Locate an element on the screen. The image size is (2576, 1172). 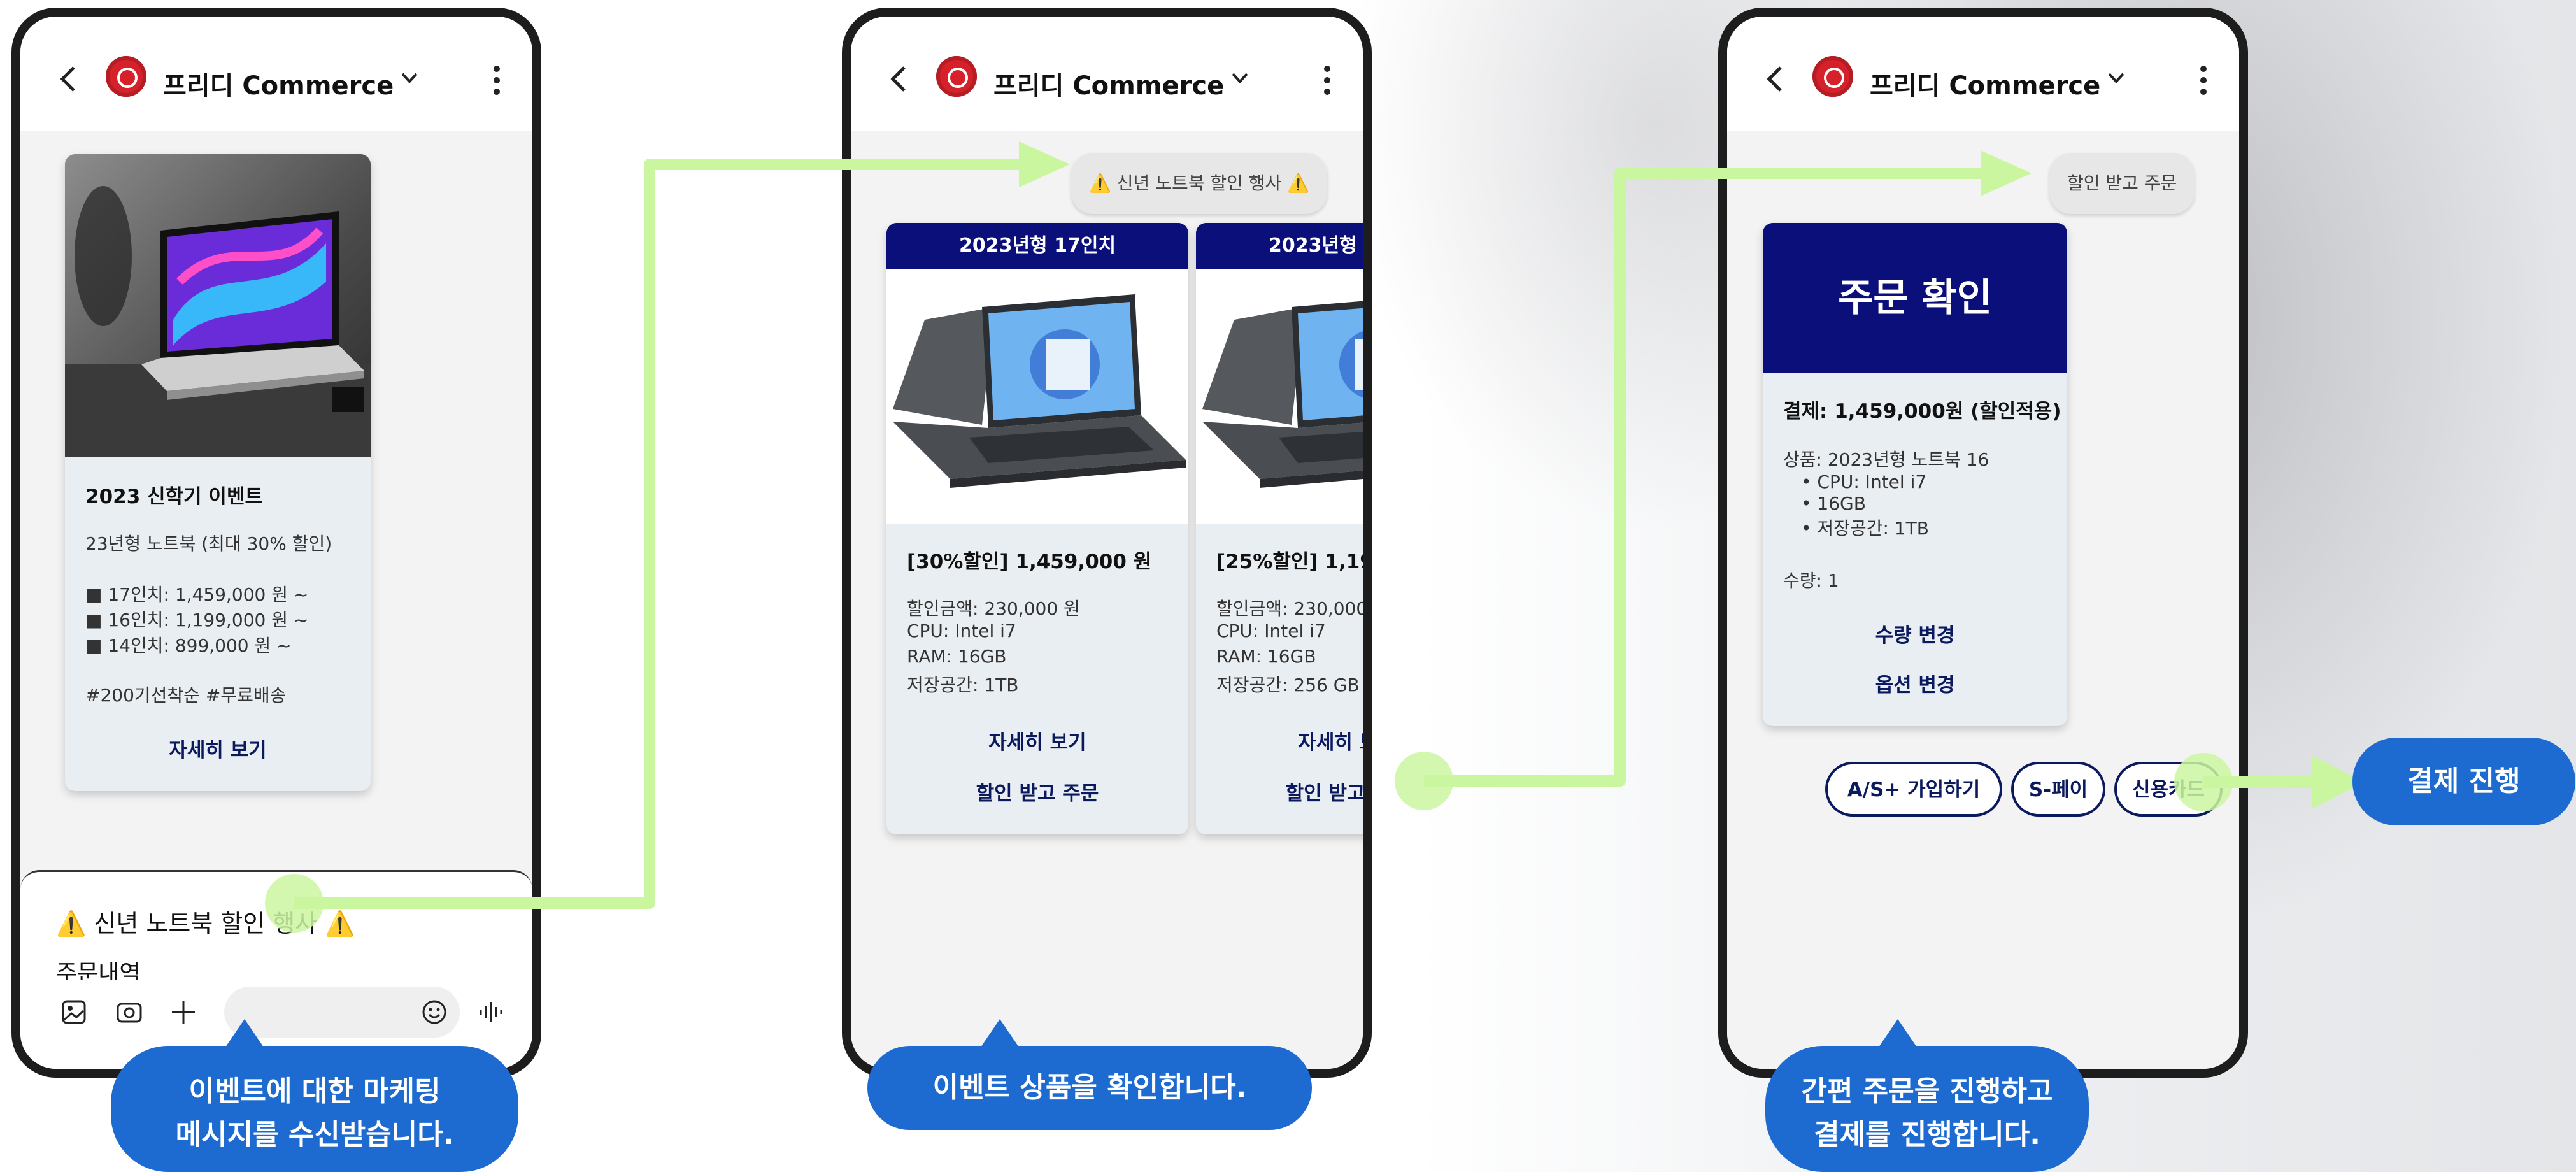
emoji-icon is located at coordinates (435, 1012).